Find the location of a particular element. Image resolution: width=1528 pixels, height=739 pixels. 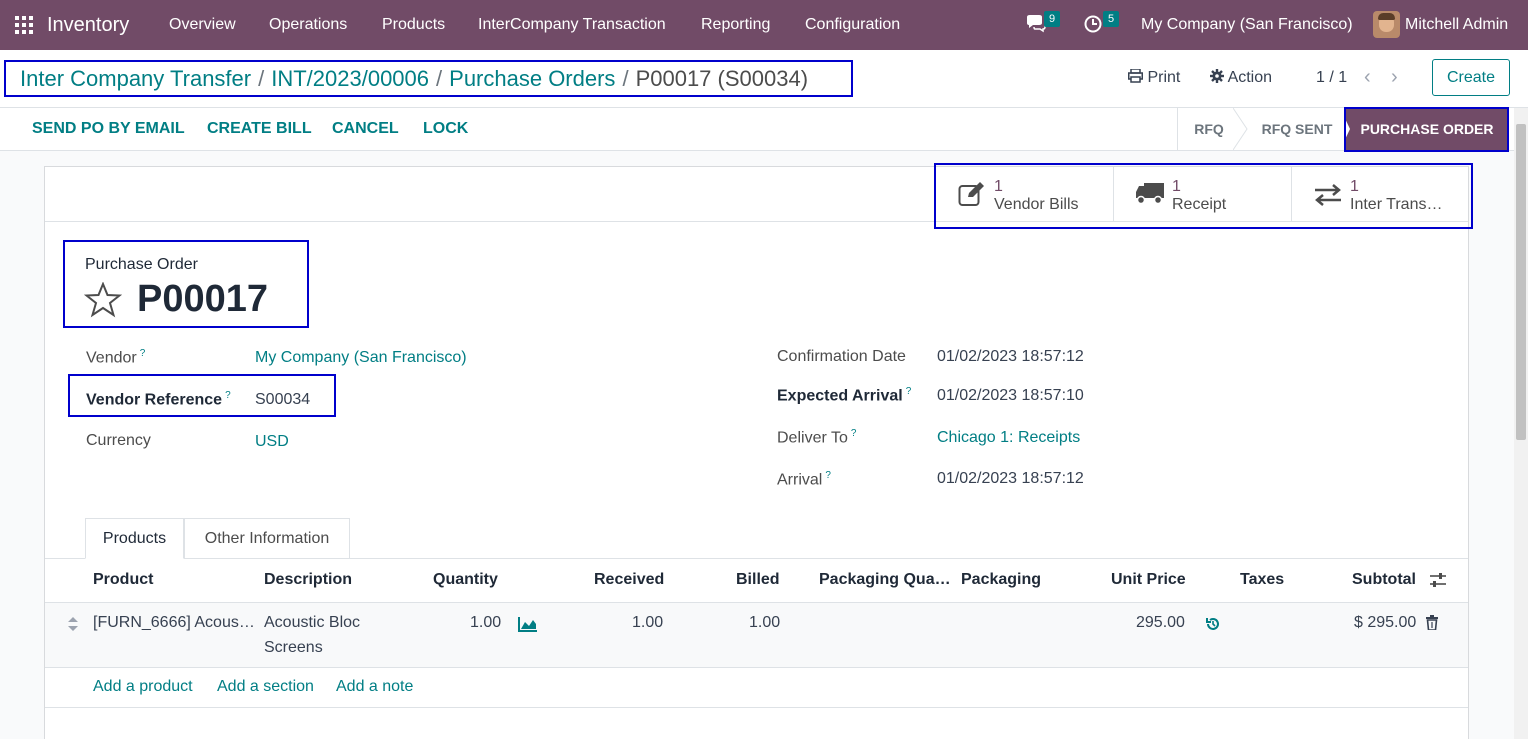

receipt-count: 1 is located at coordinates (1176, 186).